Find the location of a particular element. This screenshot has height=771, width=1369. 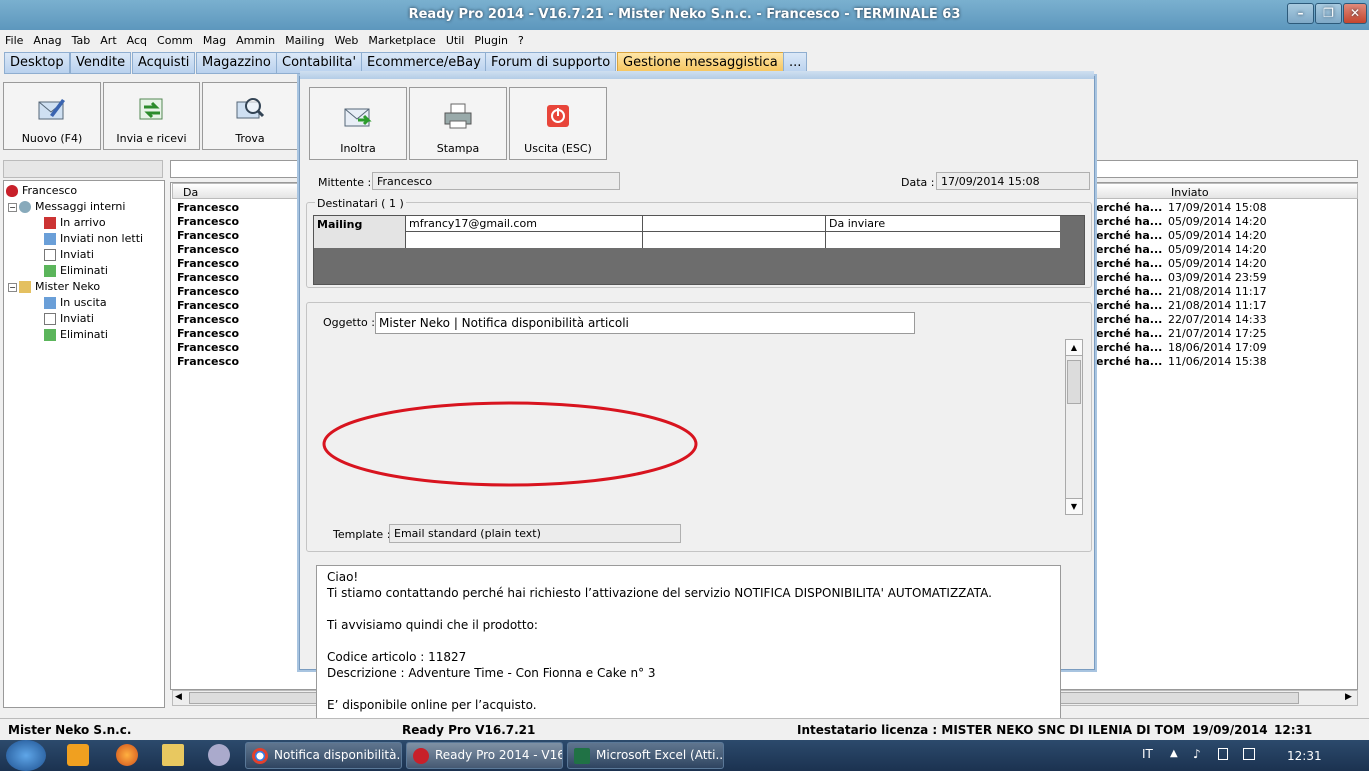

exit-button: Uscita (ESC) is located at coordinates (558, 123).